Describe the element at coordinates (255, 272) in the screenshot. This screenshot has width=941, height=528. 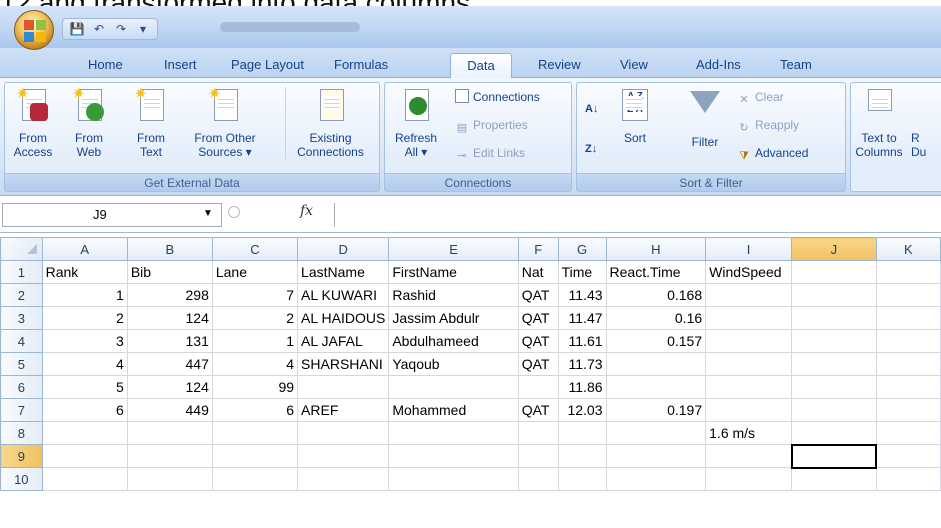
I see `cell: Lane` at that location.